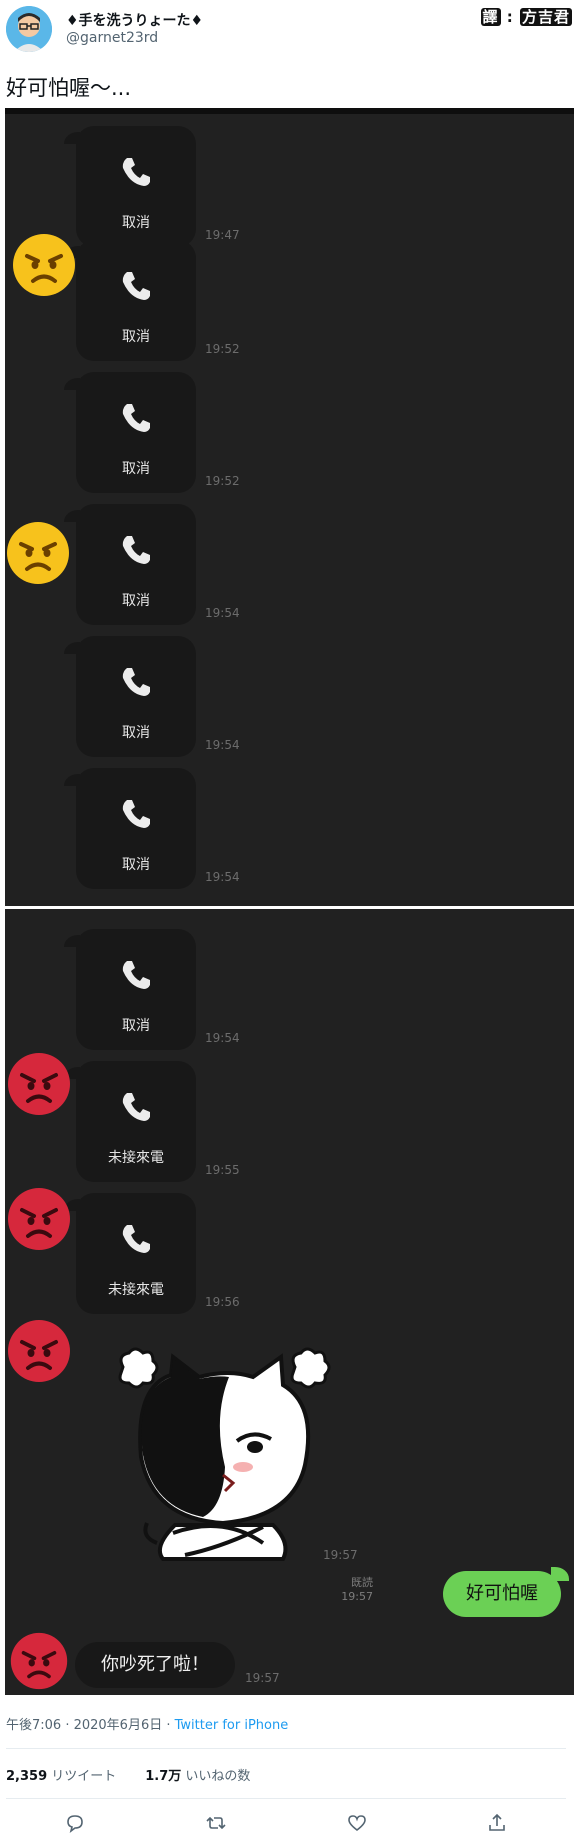 The width and height of the screenshot is (576, 1840). Describe the element at coordinates (357, 1823) in the screenshot. I see `like-icon` at that location.